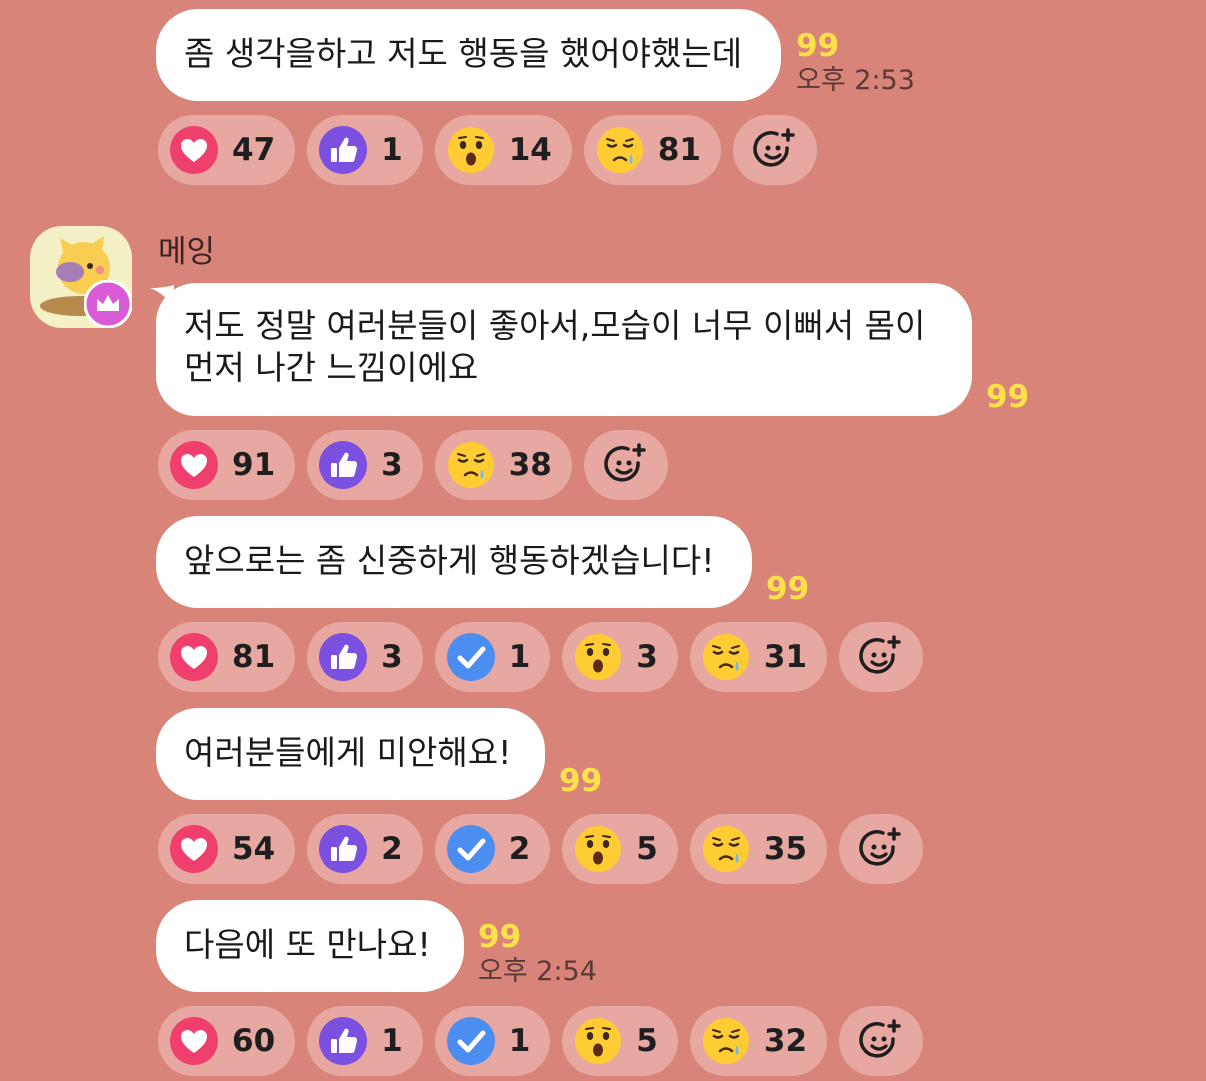 This screenshot has height=1081, width=1206. What do you see at coordinates (227, 849) in the screenshot?
I see `reaction-heart: 54` at bounding box center [227, 849].